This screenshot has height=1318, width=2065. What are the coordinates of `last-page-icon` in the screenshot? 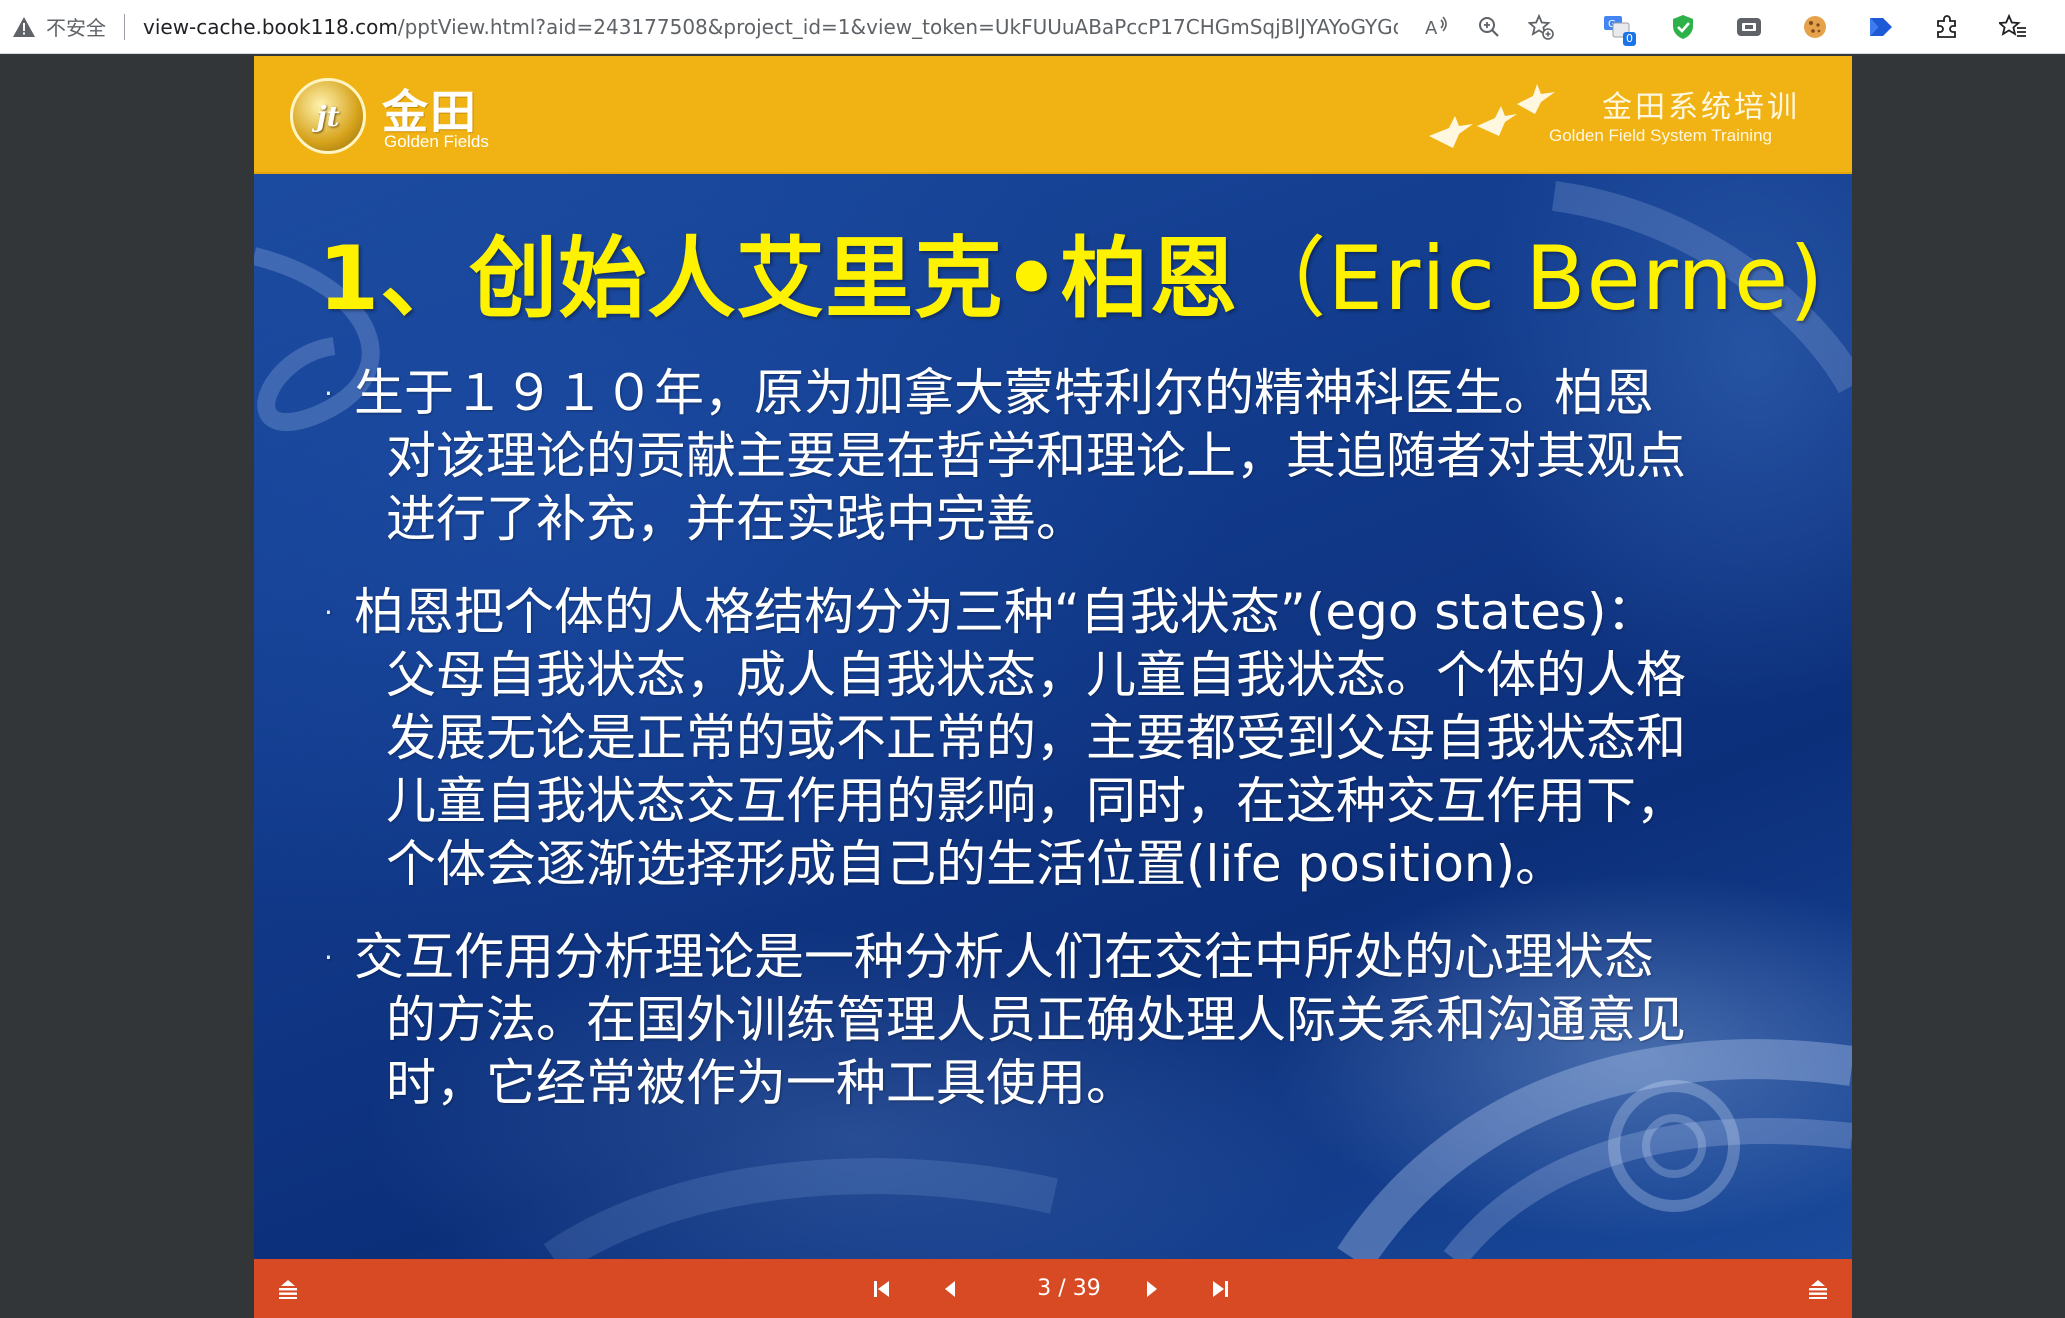 It's located at (1220, 1289).